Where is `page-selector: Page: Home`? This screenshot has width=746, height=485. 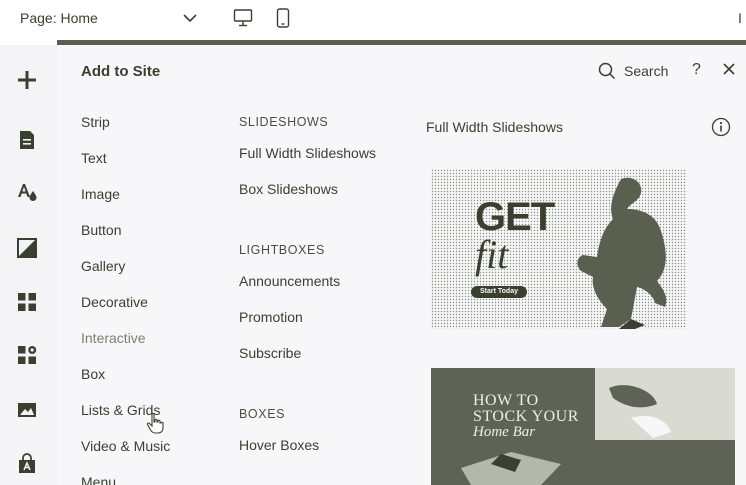 page-selector: Page: Home is located at coordinates (59, 18).